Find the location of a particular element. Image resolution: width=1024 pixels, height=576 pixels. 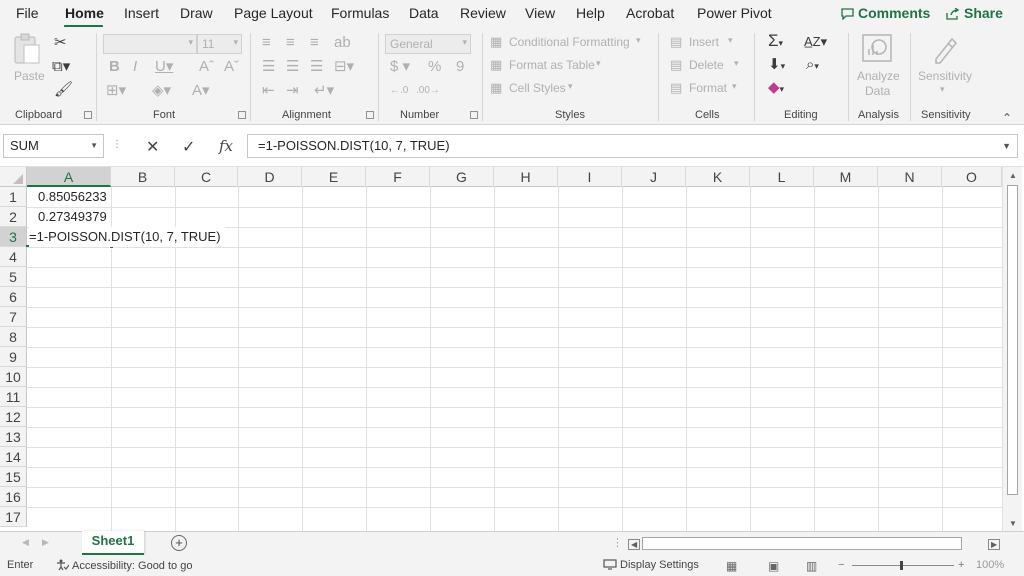

conditional-formatting-icon: ▦ is located at coordinates (496, 42).